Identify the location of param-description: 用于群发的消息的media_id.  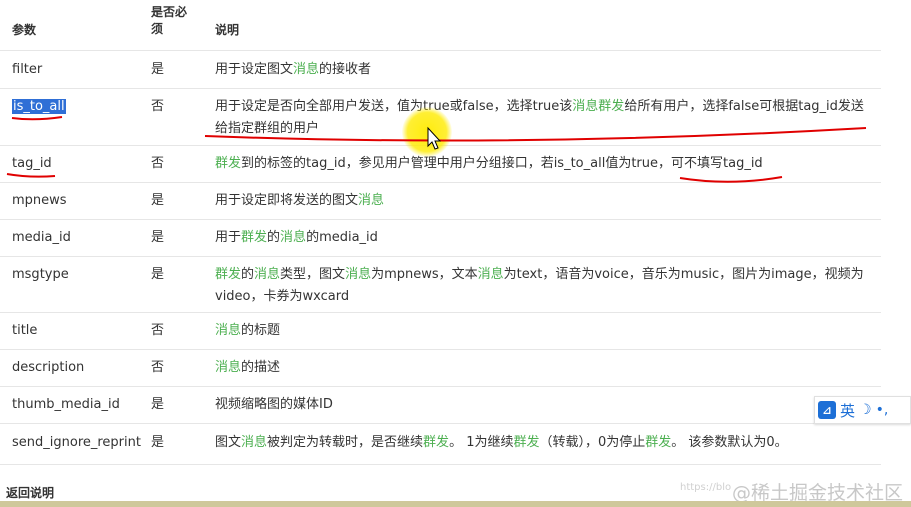
(542, 238).